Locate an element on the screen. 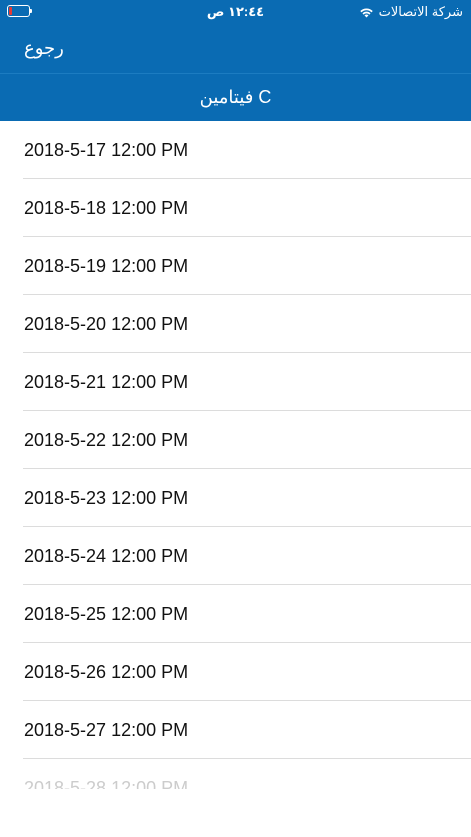  navigation-bar: رجوع is located at coordinates (235, 49).